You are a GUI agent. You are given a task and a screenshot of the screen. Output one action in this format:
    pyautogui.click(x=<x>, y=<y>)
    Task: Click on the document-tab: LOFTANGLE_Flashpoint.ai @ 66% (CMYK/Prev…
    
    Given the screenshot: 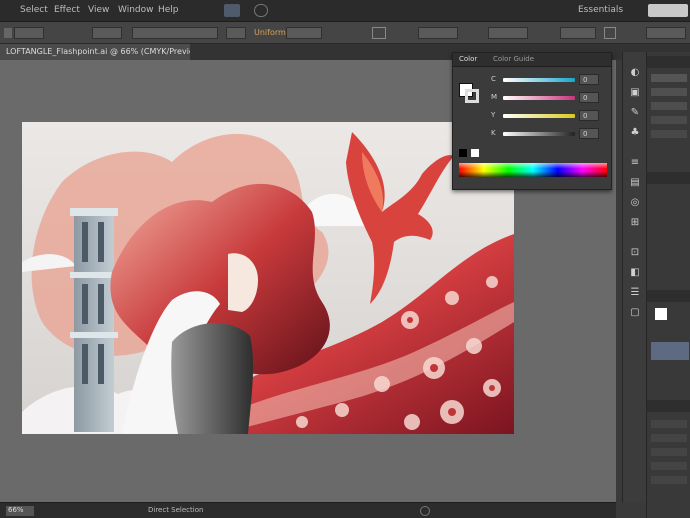 What is the action you would take?
    pyautogui.click(x=95, y=52)
    